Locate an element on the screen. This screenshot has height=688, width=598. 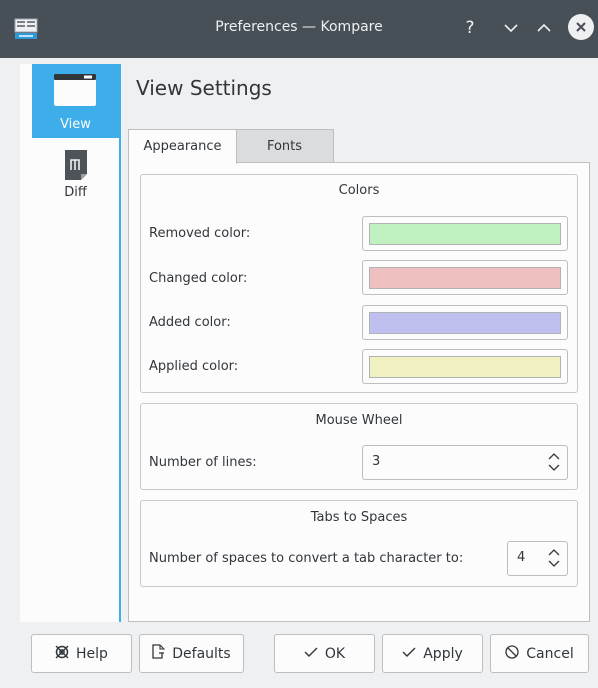
apply-button: Apply is located at coordinates (432, 653).